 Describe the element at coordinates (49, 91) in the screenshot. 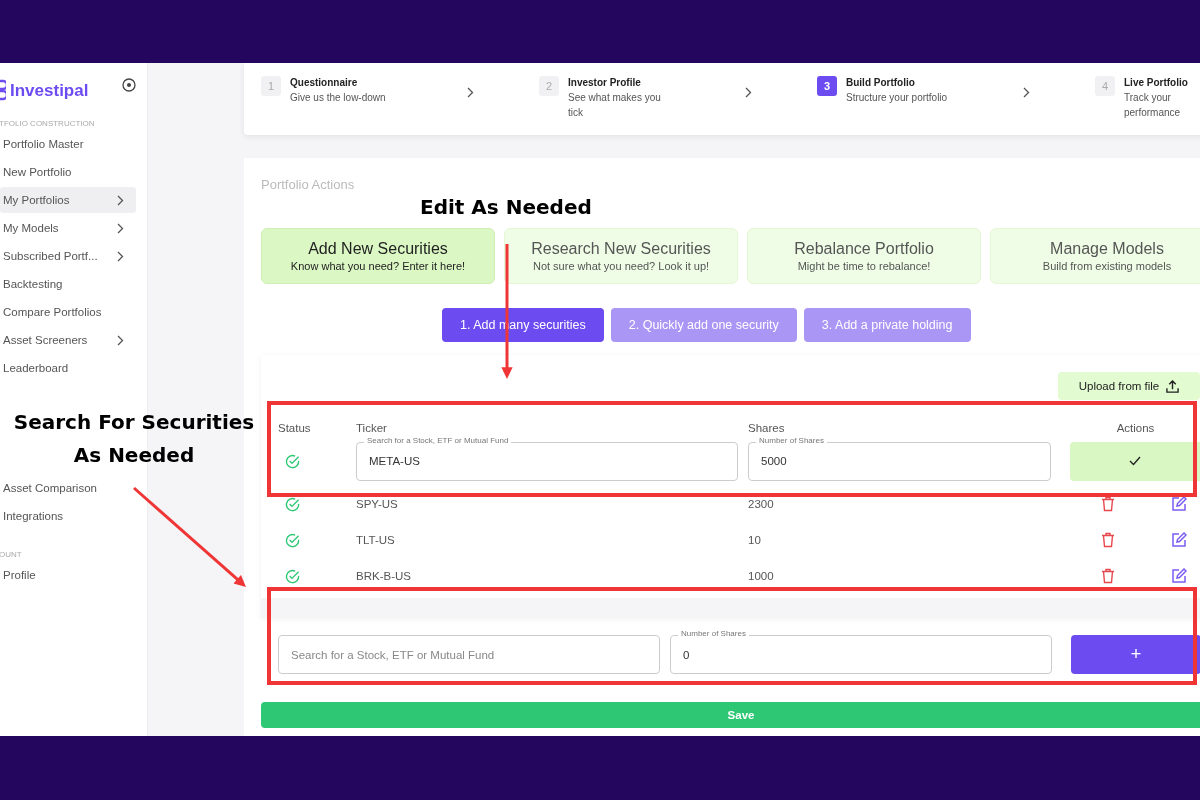

I see `brand-name: Investipal` at that location.